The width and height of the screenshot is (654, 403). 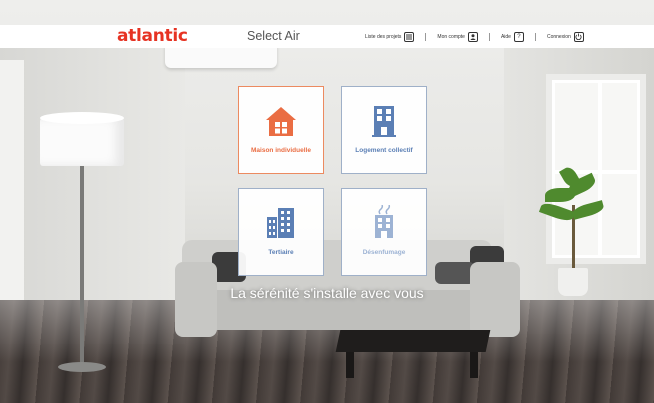 I want to click on nav-help-label: Aide, so click(x=505, y=36).